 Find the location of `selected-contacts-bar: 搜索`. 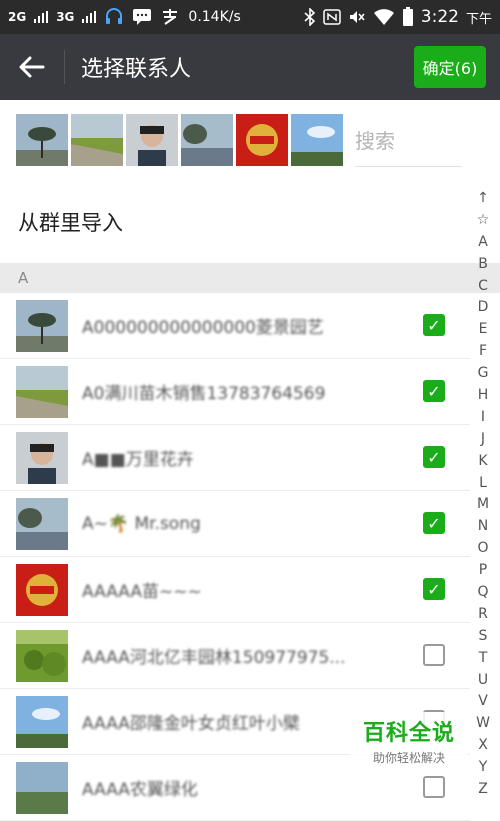

selected-contacts-bar: 搜索 is located at coordinates (250, 140).